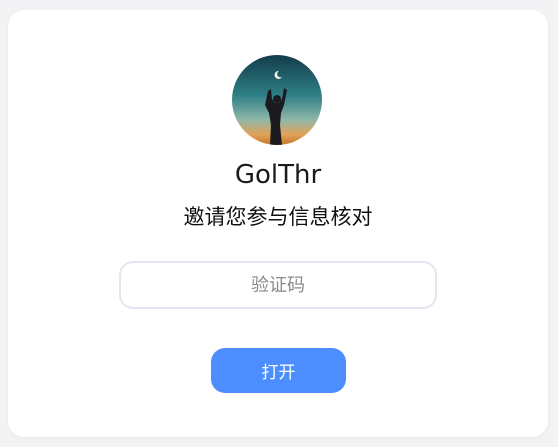  What do you see at coordinates (278, 370) in the screenshot?
I see `open-button: 打开` at bounding box center [278, 370].